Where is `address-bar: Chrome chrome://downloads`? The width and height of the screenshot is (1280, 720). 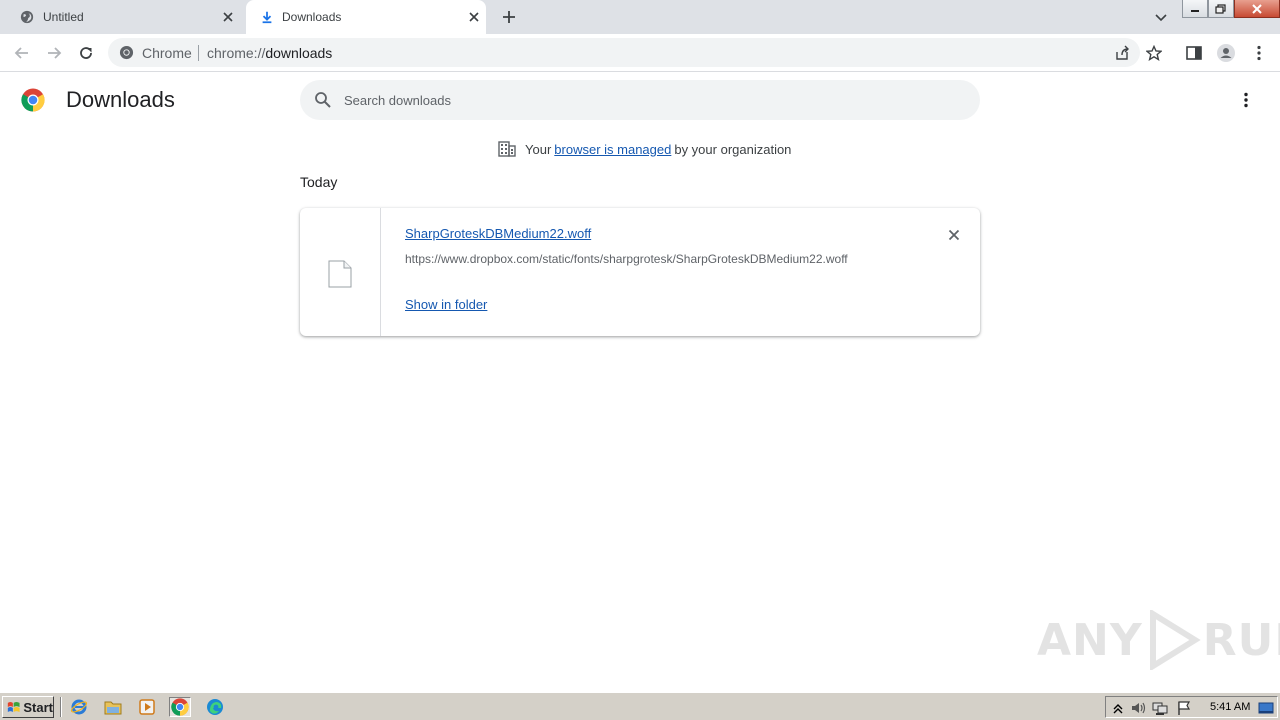
address-bar: Chrome chrome://downloads is located at coordinates (635, 52).